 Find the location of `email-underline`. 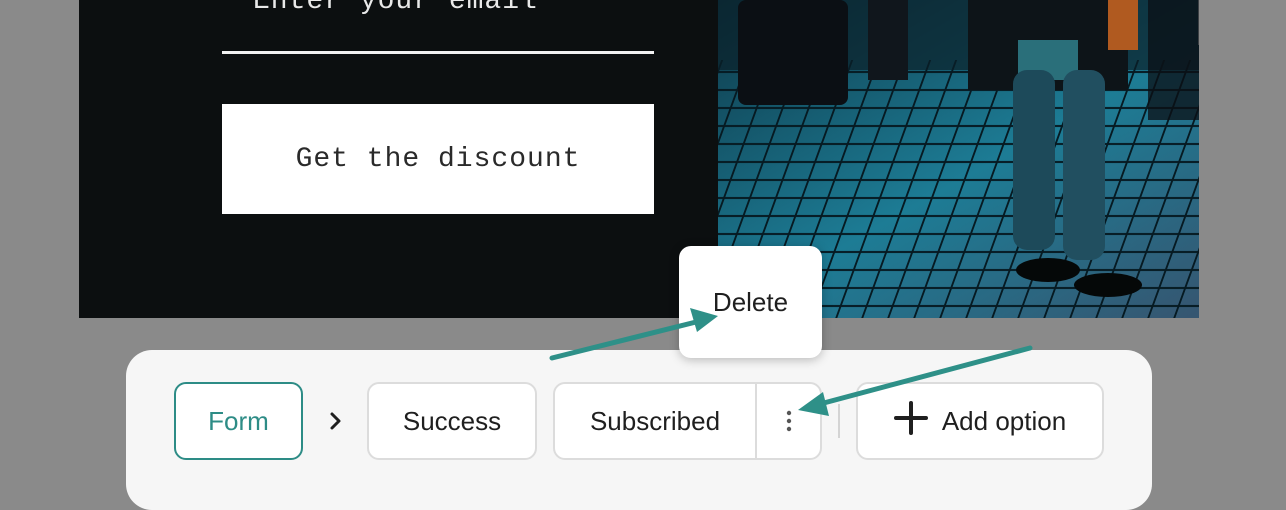

email-underline is located at coordinates (438, 52).